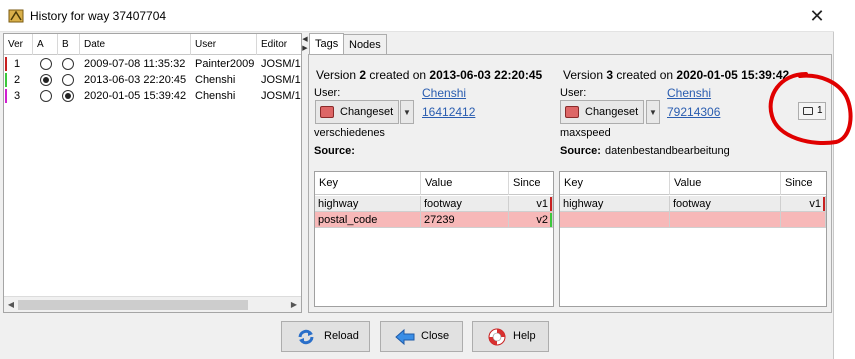  What do you see at coordinates (531, 220) in the screenshot?
I see `tag-since: v2` at bounding box center [531, 220].